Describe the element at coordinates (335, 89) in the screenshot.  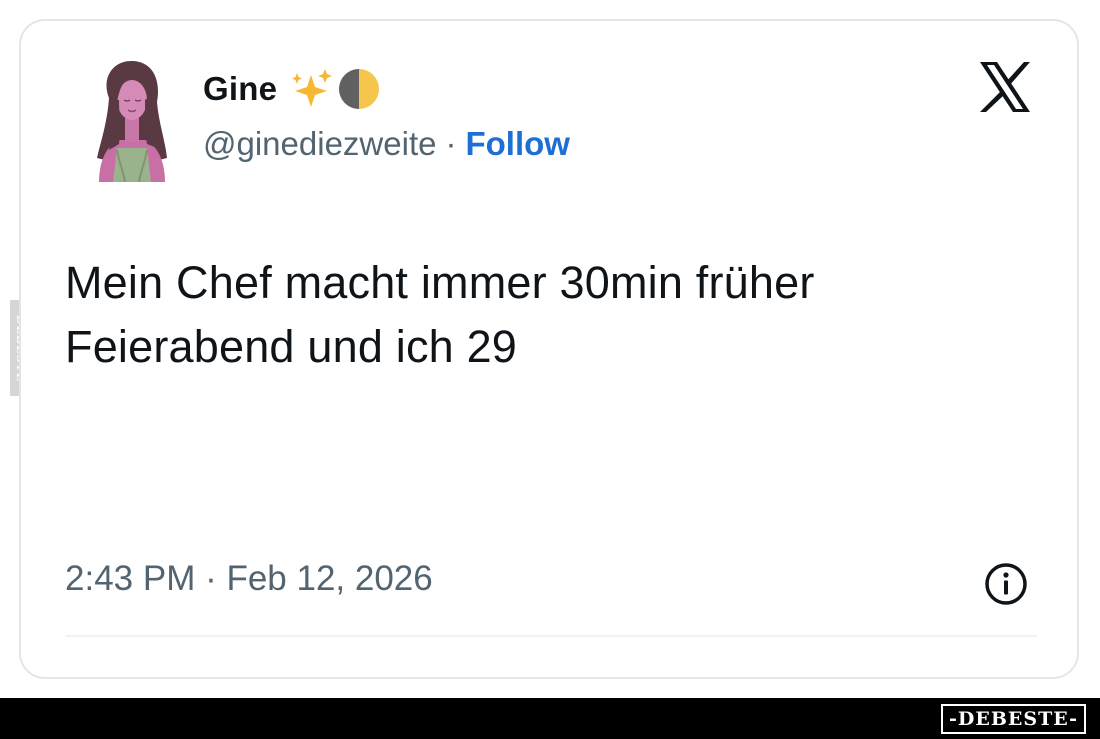
I see `name-emojis` at that location.